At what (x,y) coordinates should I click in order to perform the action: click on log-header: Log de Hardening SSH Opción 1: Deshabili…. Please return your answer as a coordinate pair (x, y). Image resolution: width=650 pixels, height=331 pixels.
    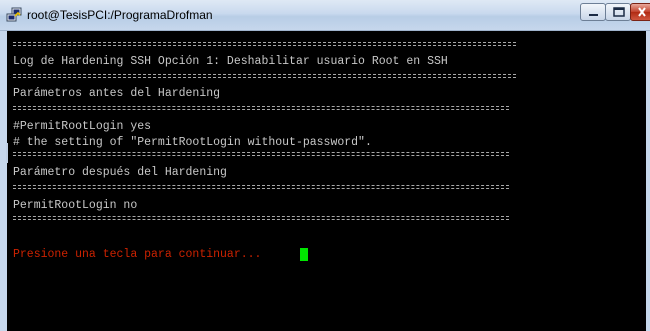
    Looking at the image, I should click on (230, 61).